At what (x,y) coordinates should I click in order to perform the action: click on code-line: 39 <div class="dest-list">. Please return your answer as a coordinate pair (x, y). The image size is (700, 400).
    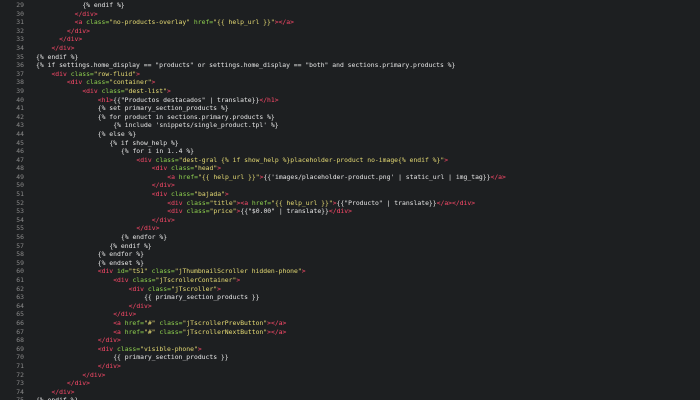
    Looking at the image, I should click on (350, 91).